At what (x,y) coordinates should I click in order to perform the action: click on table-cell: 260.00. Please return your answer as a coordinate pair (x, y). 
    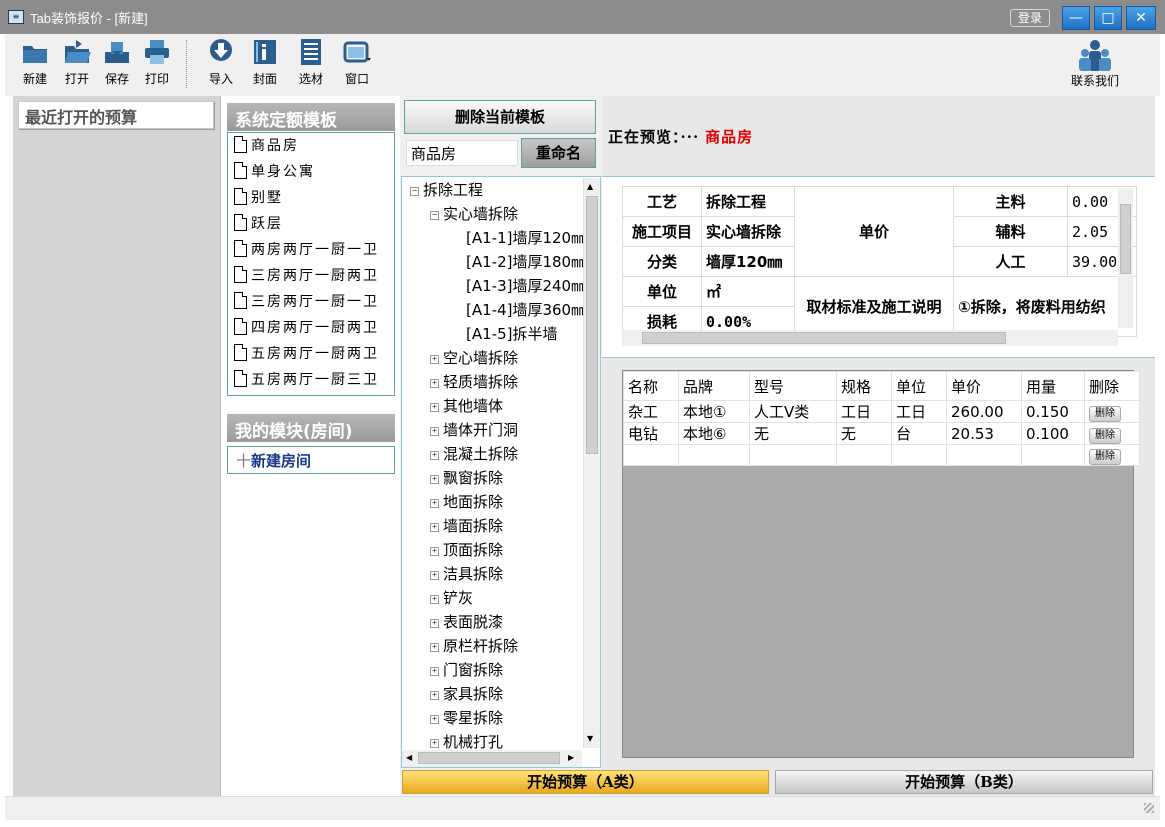
    Looking at the image, I should click on (984, 411).